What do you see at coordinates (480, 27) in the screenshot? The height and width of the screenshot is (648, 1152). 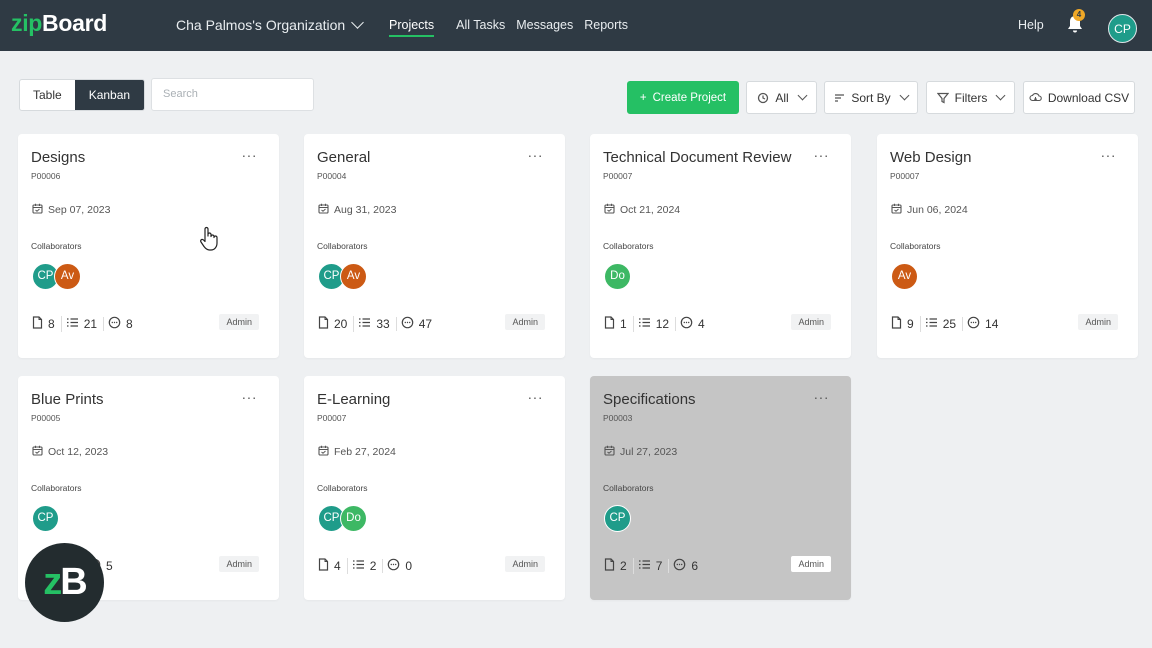 I see `nav-all-tasks: All Tasks` at bounding box center [480, 27].